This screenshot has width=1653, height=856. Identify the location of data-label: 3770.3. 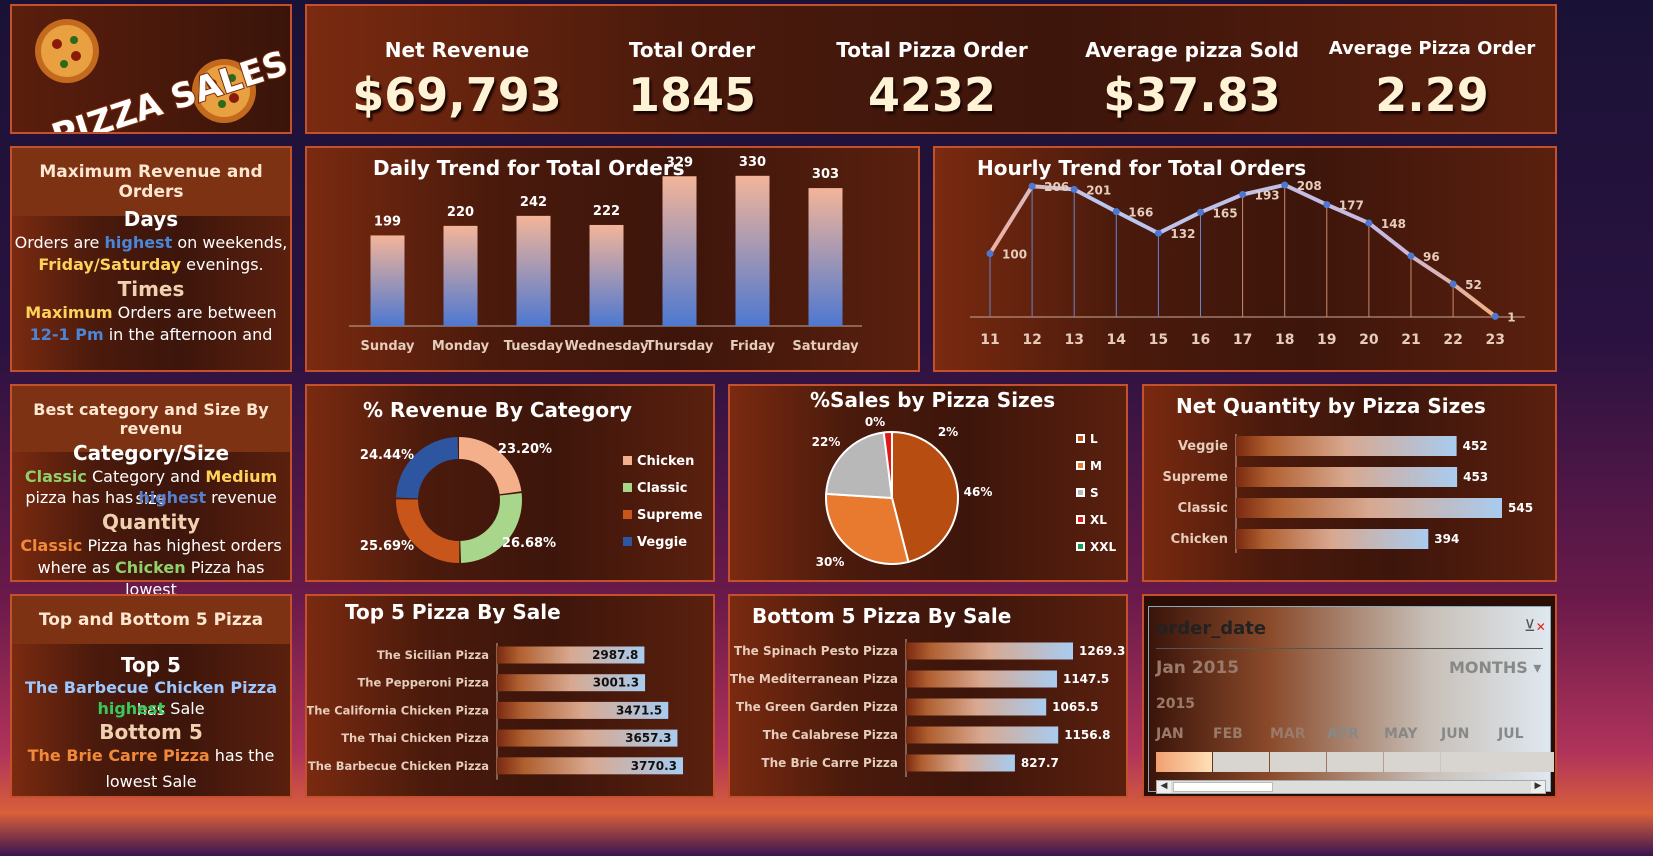
(654, 766).